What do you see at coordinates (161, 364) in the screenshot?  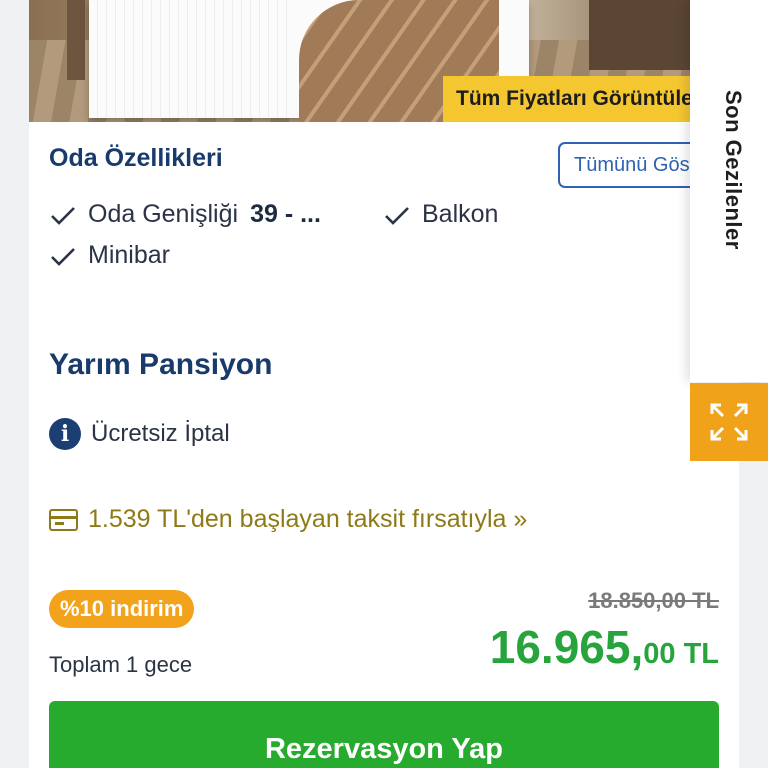 I see `board-type: Yarım Pansiyon` at bounding box center [161, 364].